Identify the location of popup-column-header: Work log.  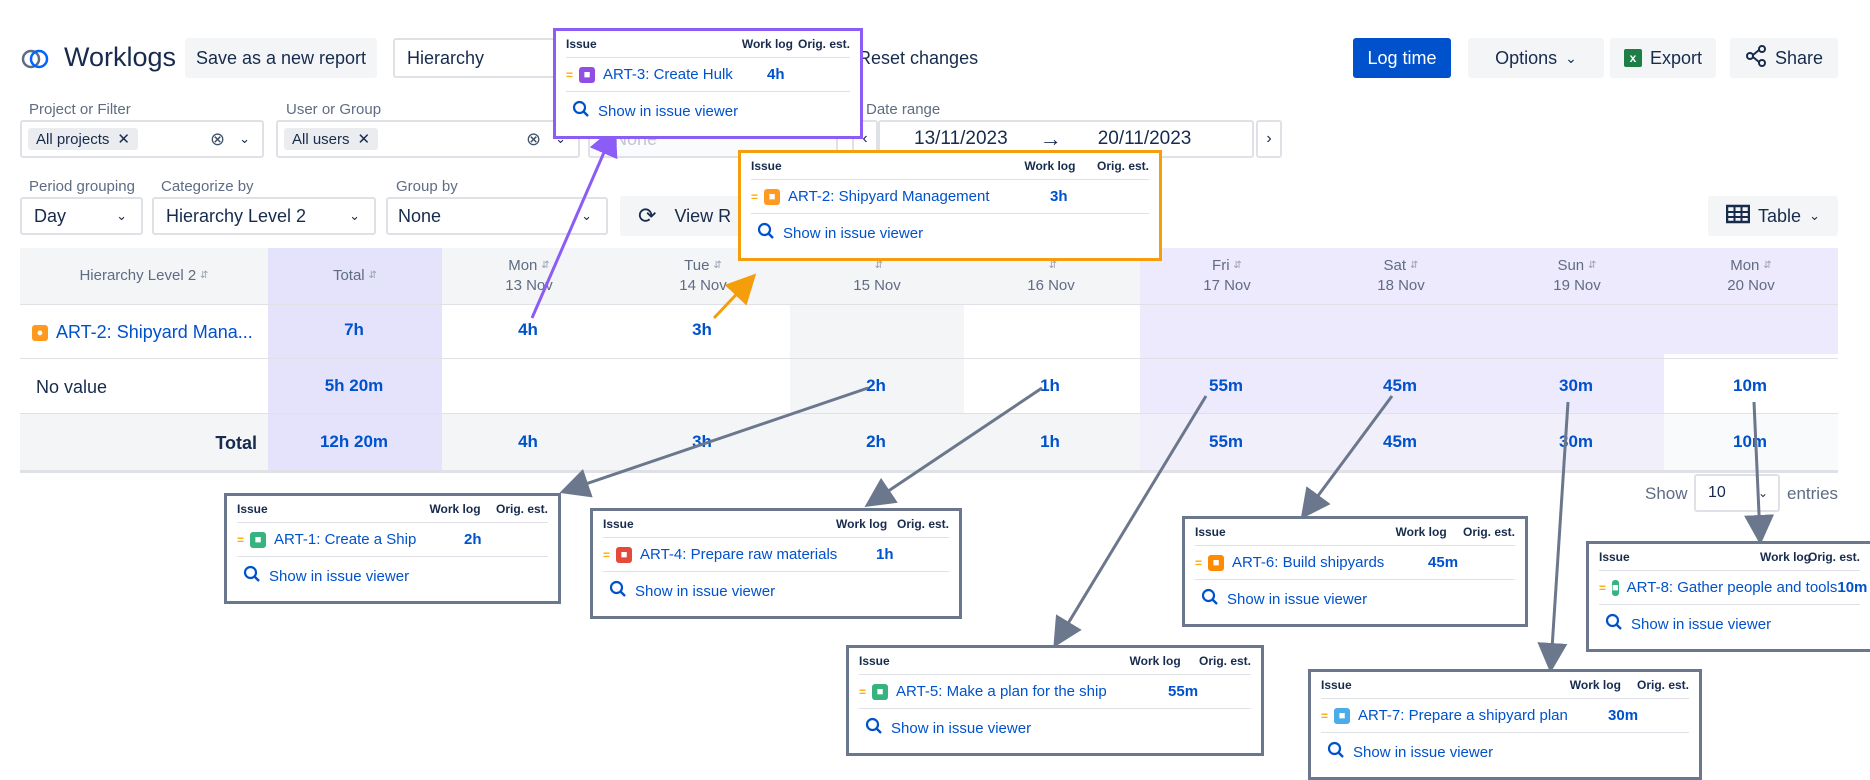
(455, 509).